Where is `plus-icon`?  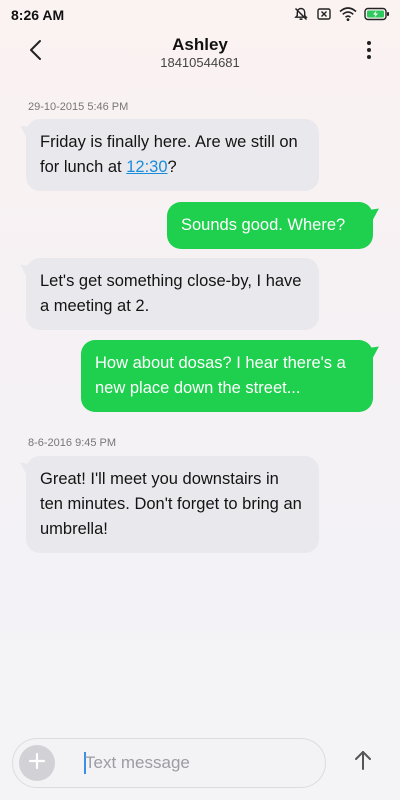
plus-icon is located at coordinates (37, 763).